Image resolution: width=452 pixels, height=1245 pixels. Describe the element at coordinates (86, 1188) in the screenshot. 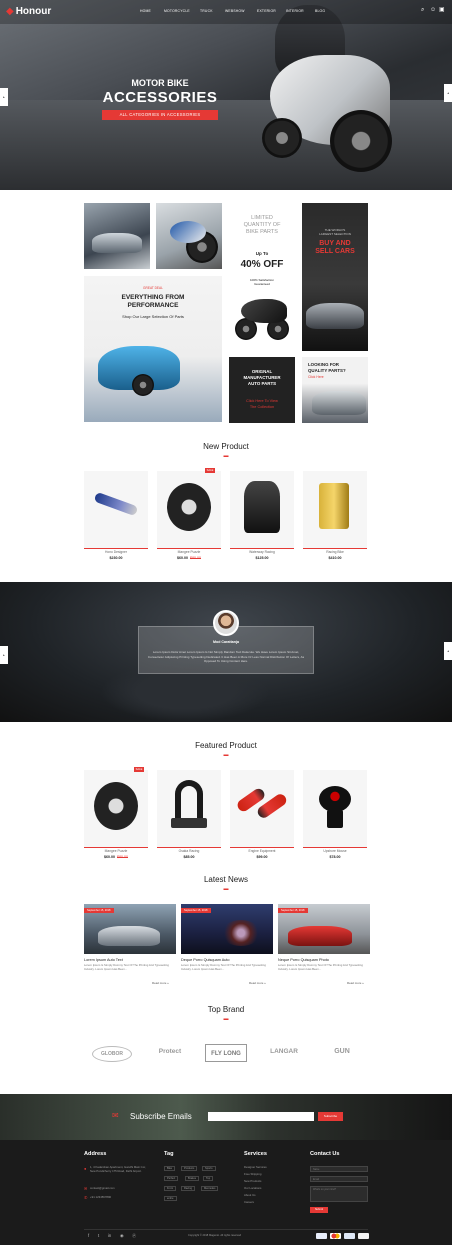

I see `mail-icon: ✉` at that location.